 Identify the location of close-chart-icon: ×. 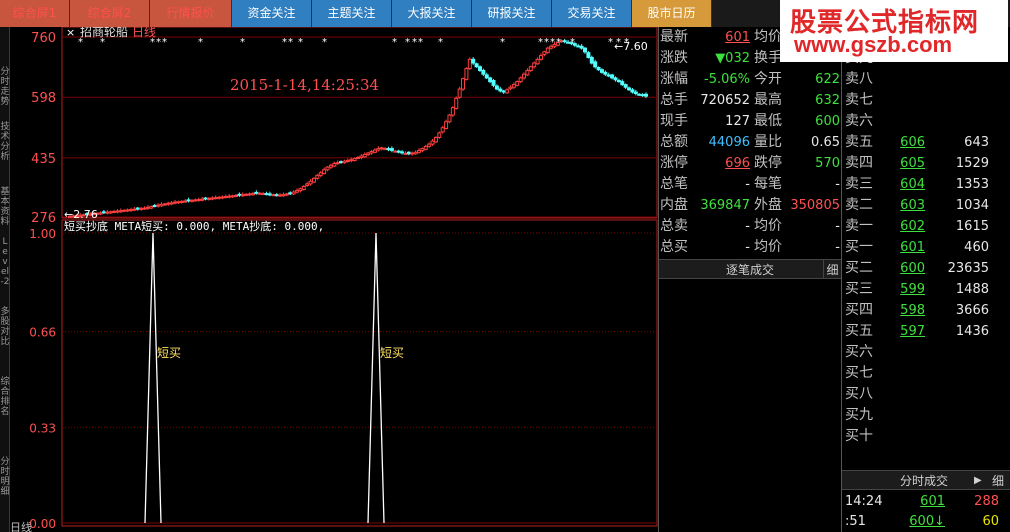
(70, 33).